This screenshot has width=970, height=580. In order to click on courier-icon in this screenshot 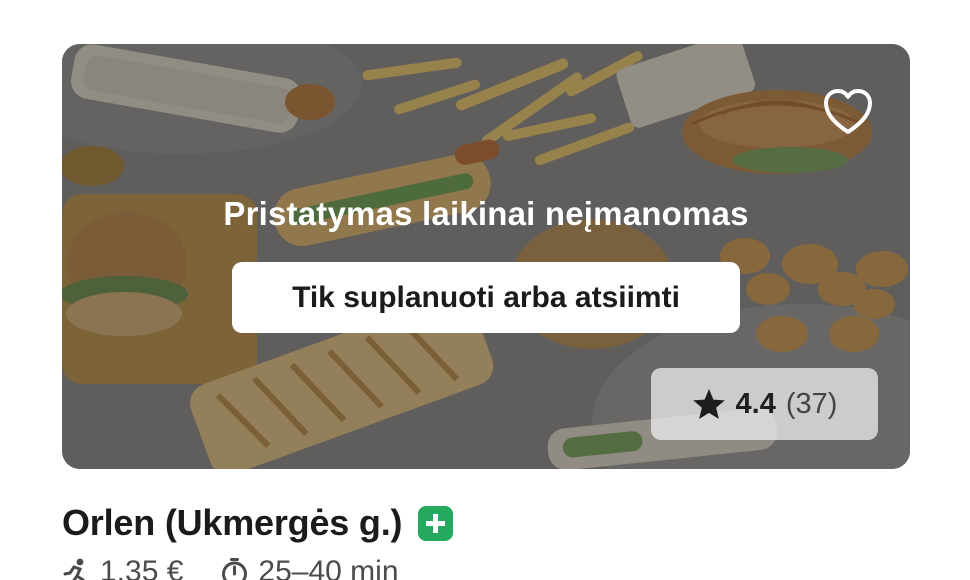, I will do `click(74, 569)`.